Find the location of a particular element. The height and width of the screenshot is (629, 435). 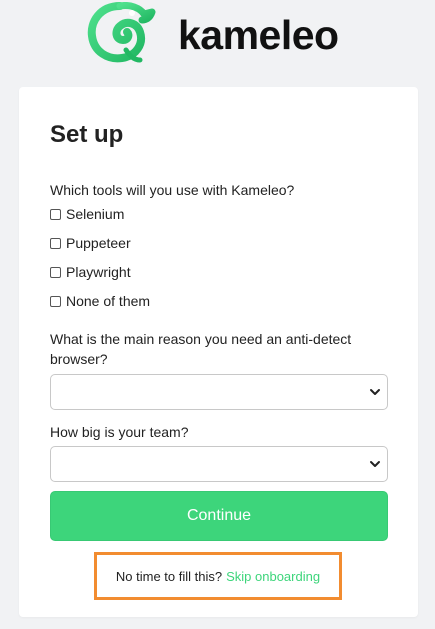

page-title: Set up is located at coordinates (87, 134).